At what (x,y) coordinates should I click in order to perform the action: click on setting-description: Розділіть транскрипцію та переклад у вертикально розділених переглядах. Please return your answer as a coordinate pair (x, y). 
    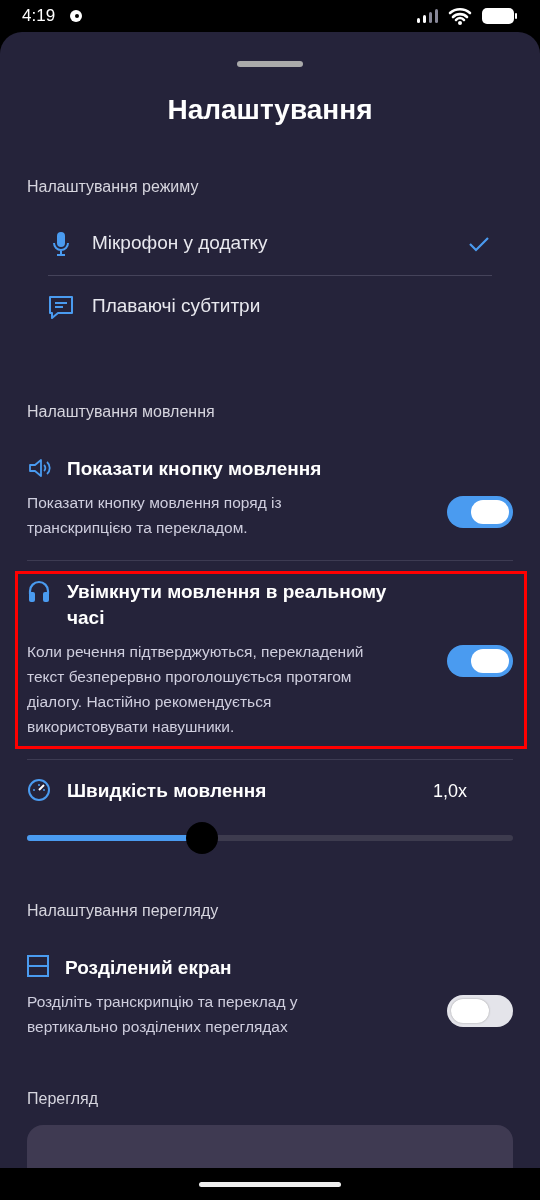
    Looking at the image, I should click on (163, 1014).